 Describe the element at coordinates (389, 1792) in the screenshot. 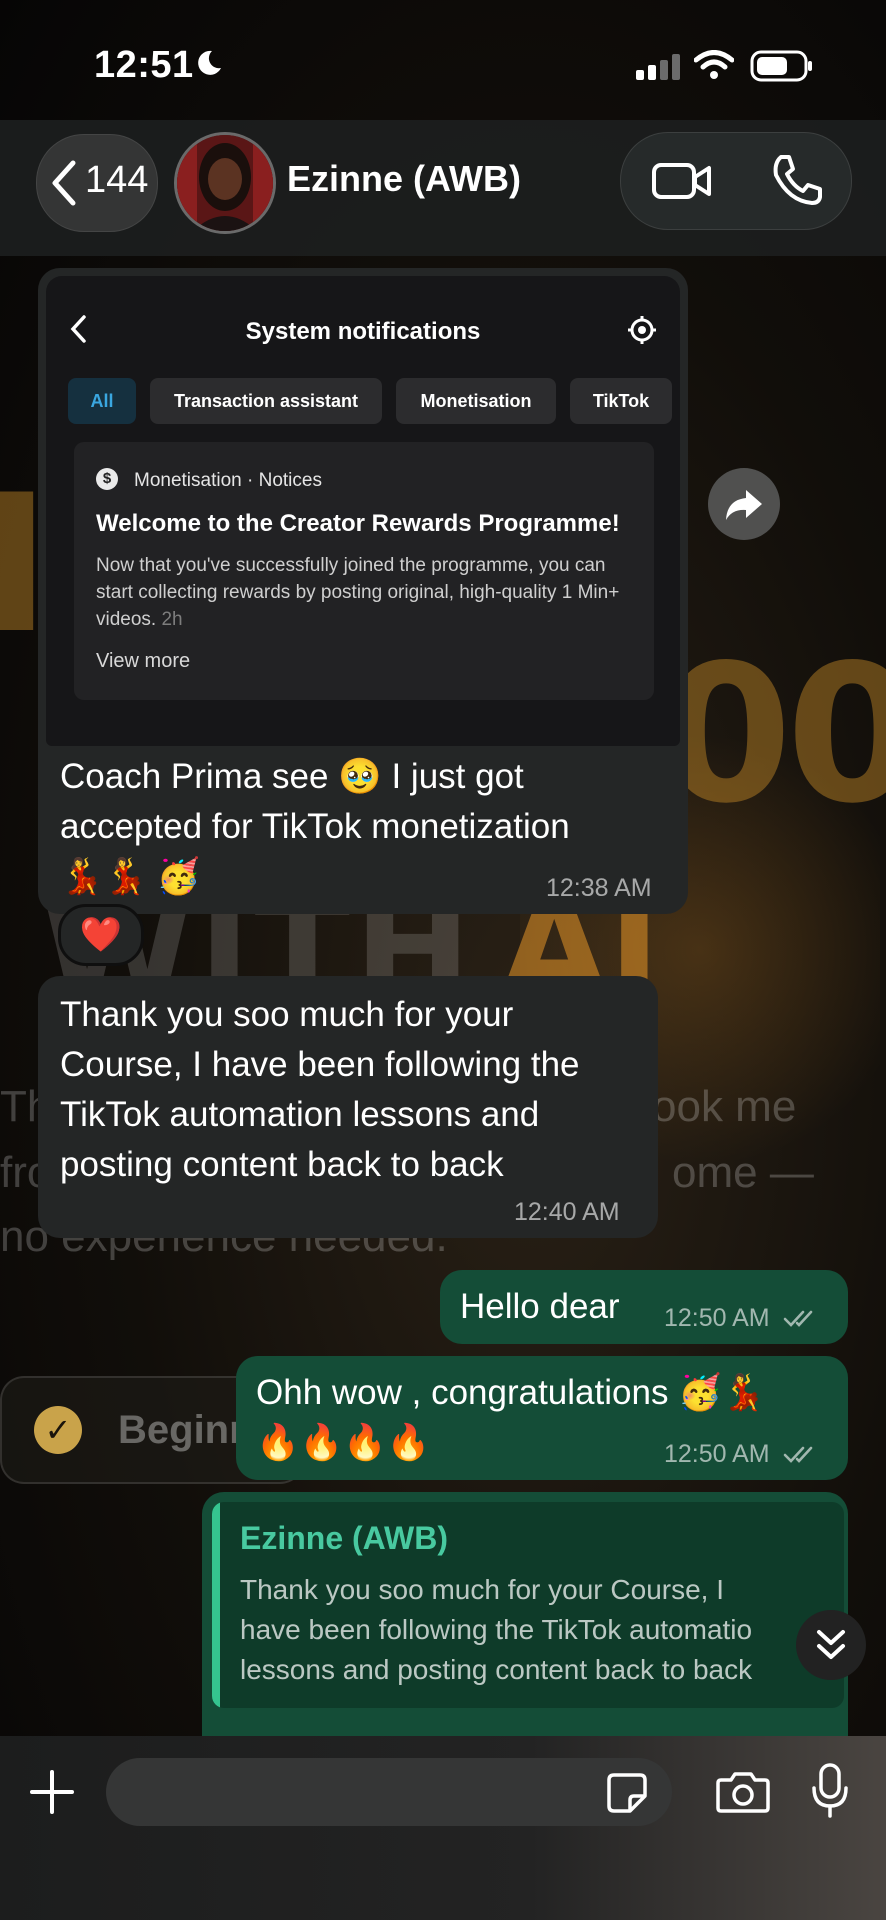

I see `message-input` at that location.